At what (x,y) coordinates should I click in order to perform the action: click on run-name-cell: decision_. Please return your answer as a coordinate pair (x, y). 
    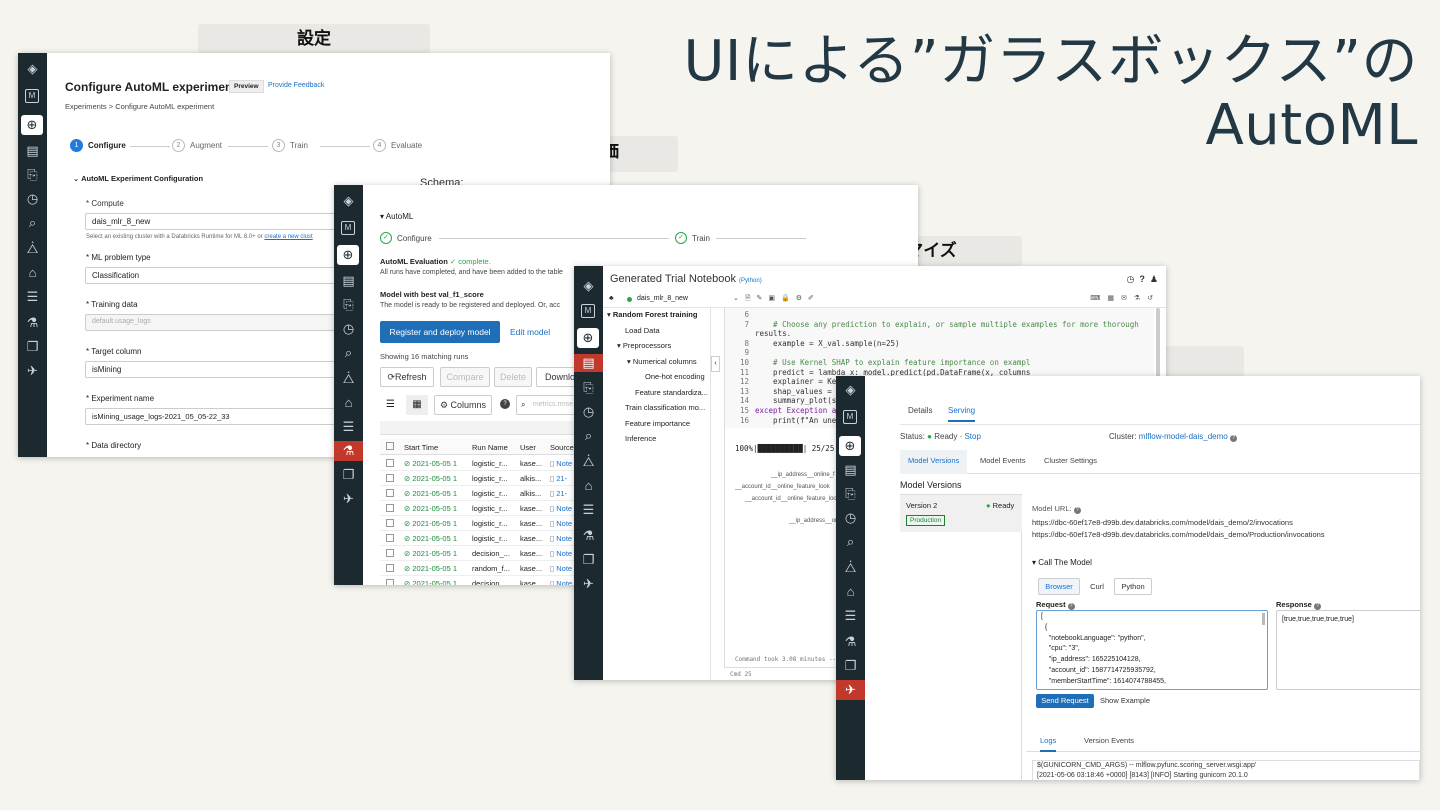
    Looking at the image, I should click on (488, 582).